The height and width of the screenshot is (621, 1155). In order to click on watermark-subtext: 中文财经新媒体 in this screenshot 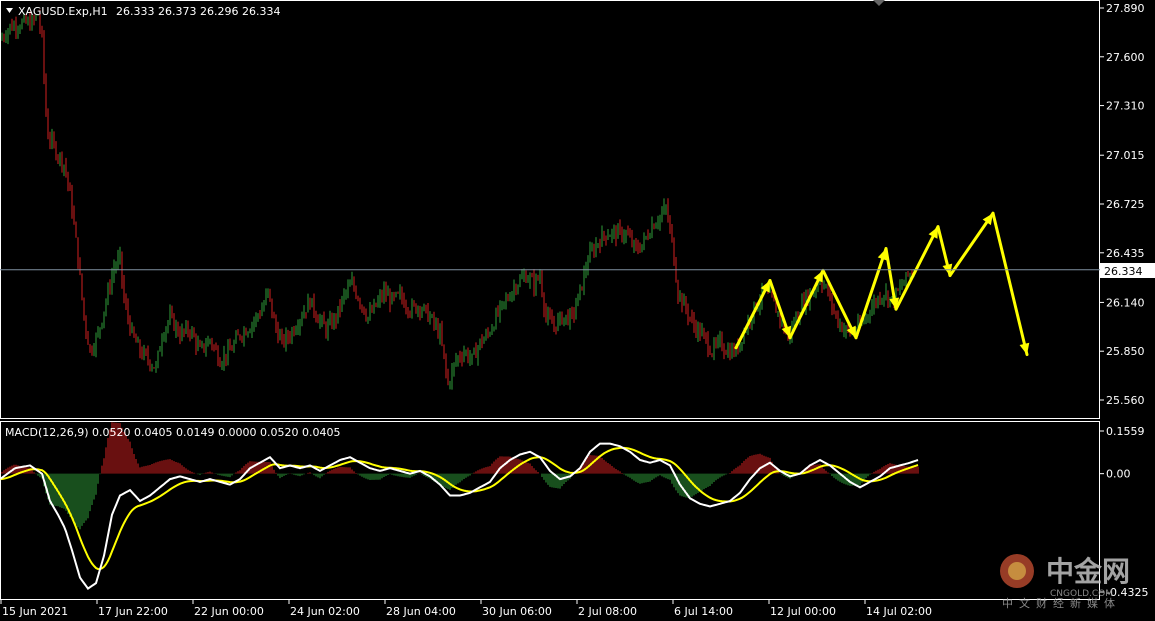, I will do `click(1061, 603)`.